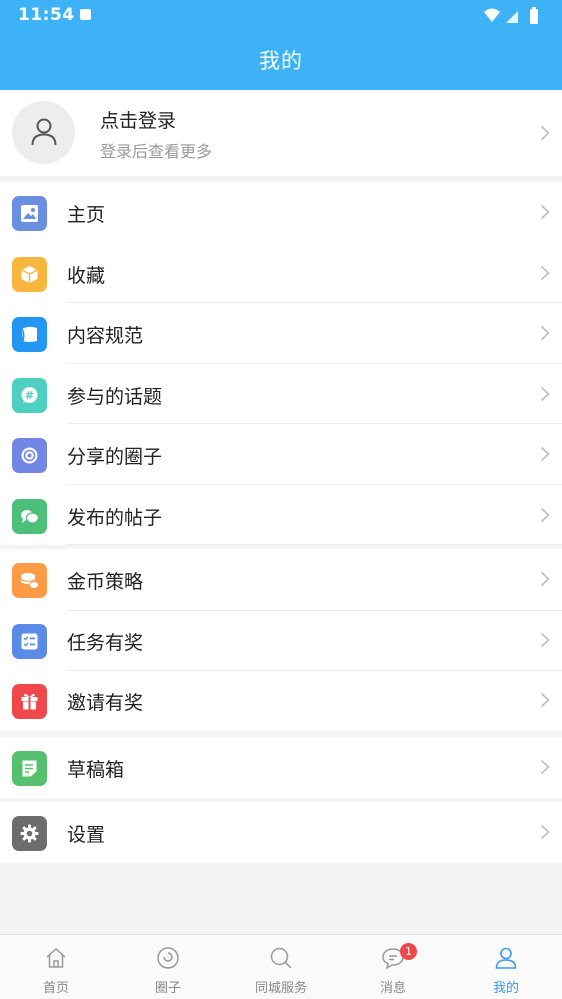  I want to click on login-subtitle: 登录后查看更多, so click(156, 151).